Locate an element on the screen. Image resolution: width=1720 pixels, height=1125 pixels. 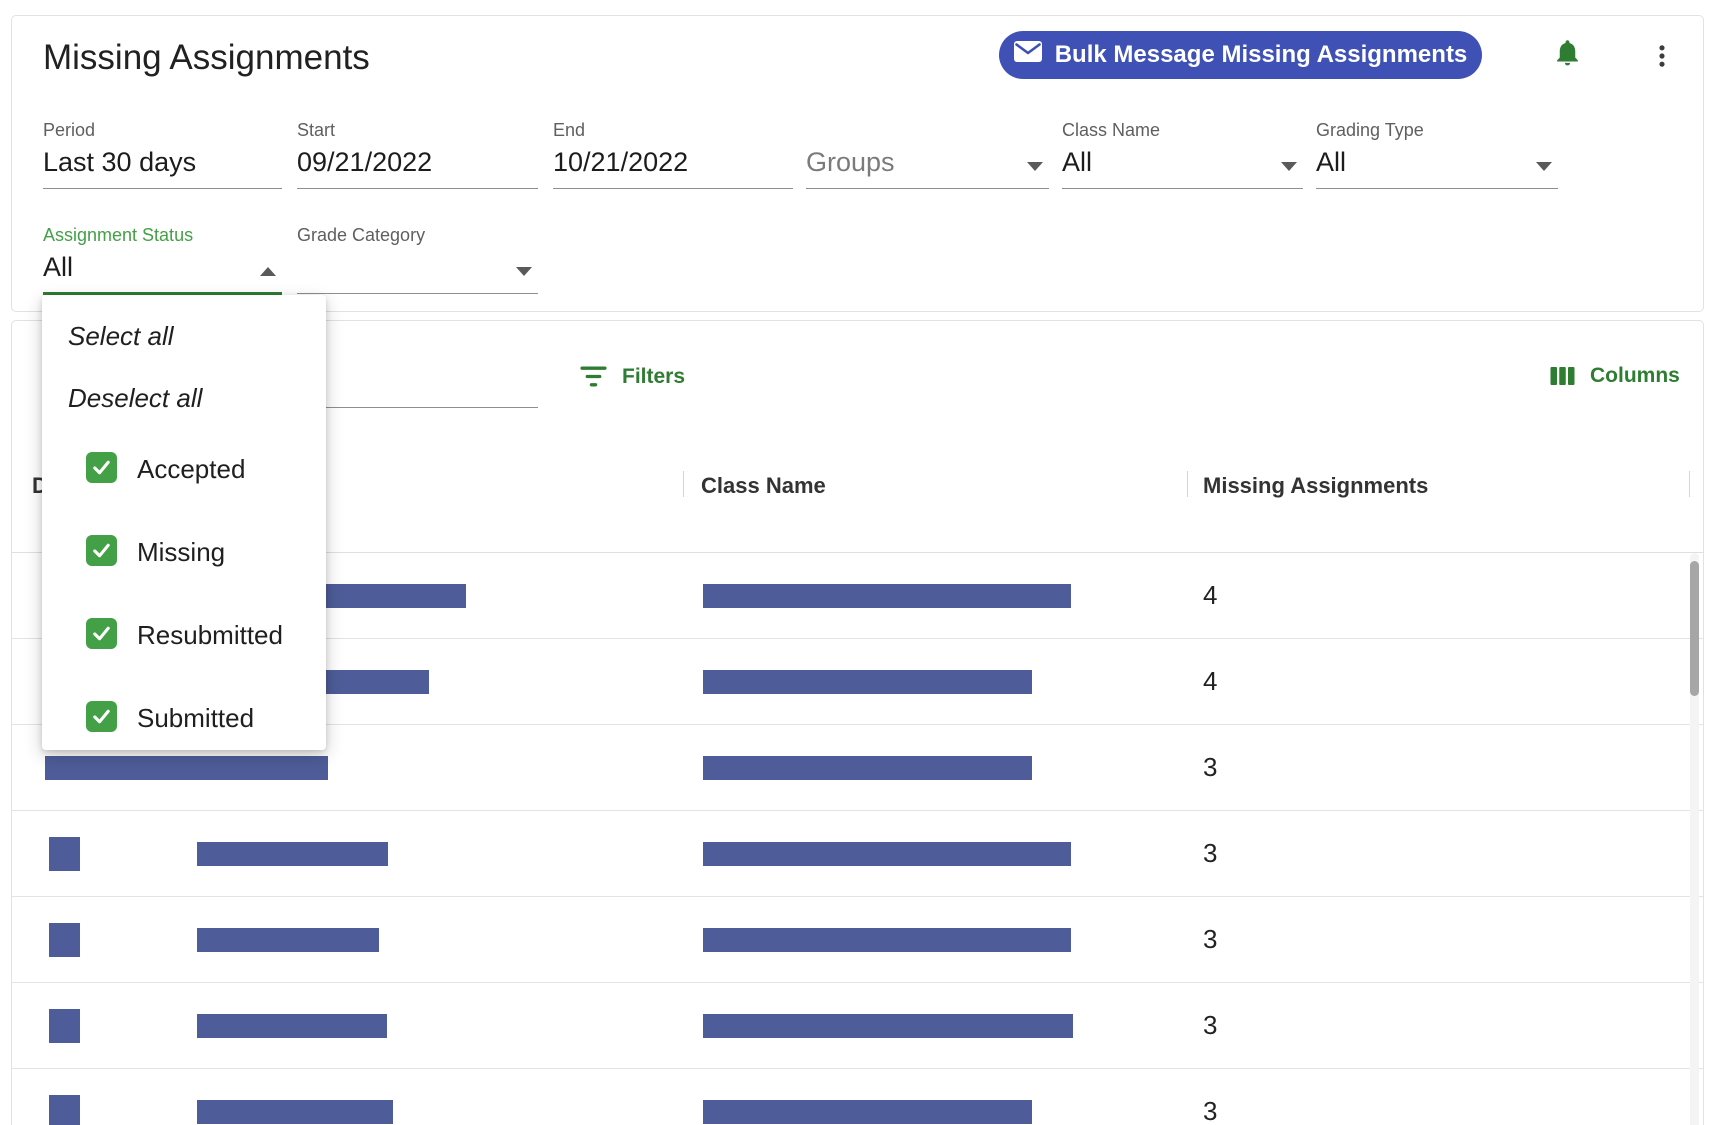
status-option-label: Submitted is located at coordinates (196, 718).